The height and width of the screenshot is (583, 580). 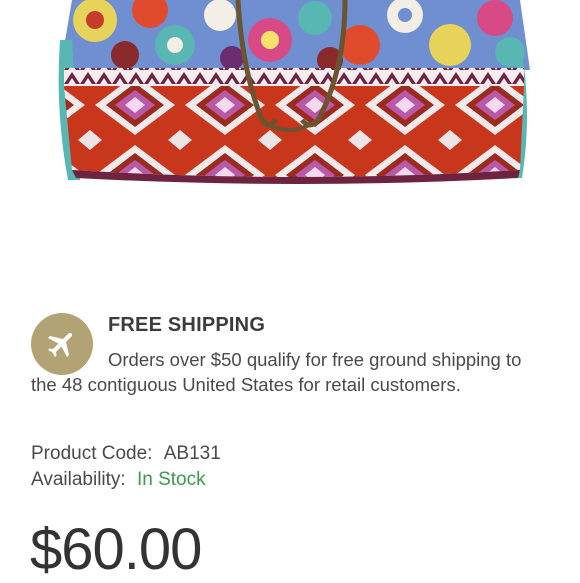 I want to click on product-code-row: Product Code: AB131, so click(x=126, y=454).